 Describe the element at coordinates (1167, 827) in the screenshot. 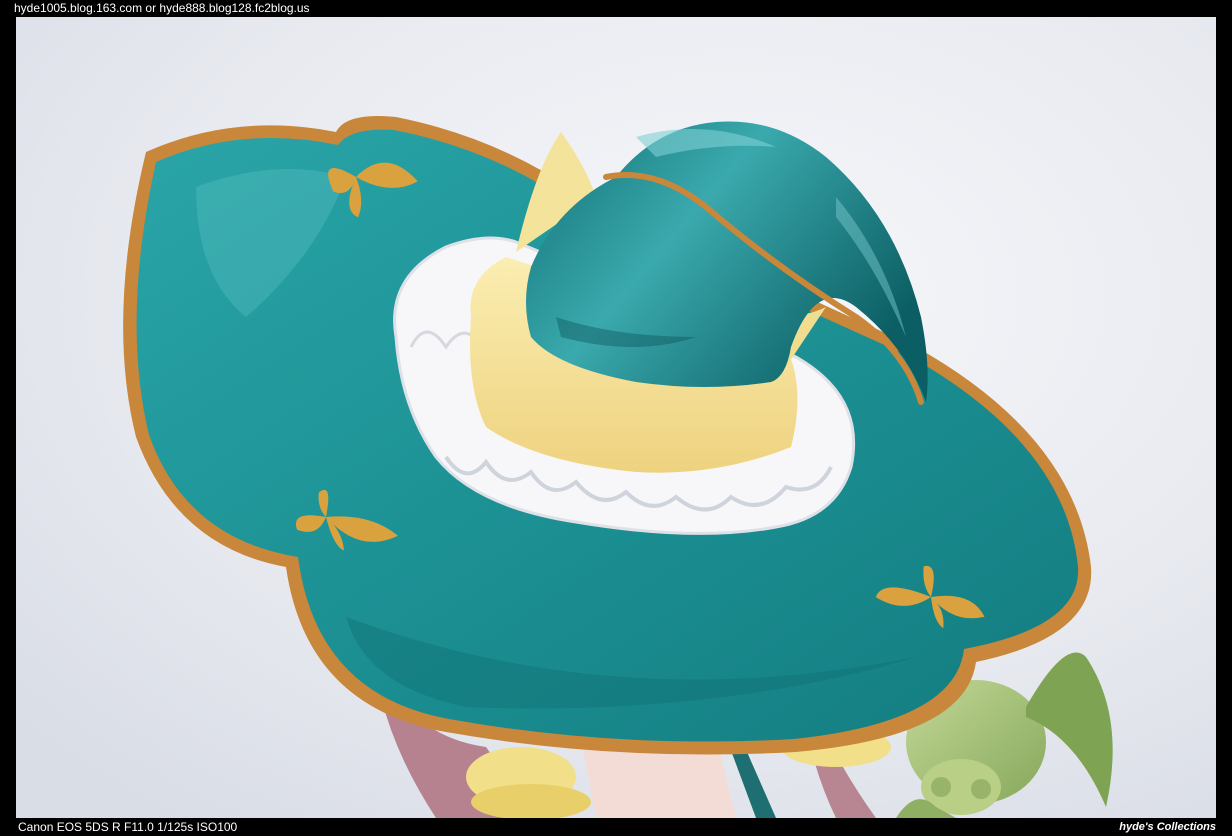

I see `collection-credit-text: hyde's Collections` at that location.